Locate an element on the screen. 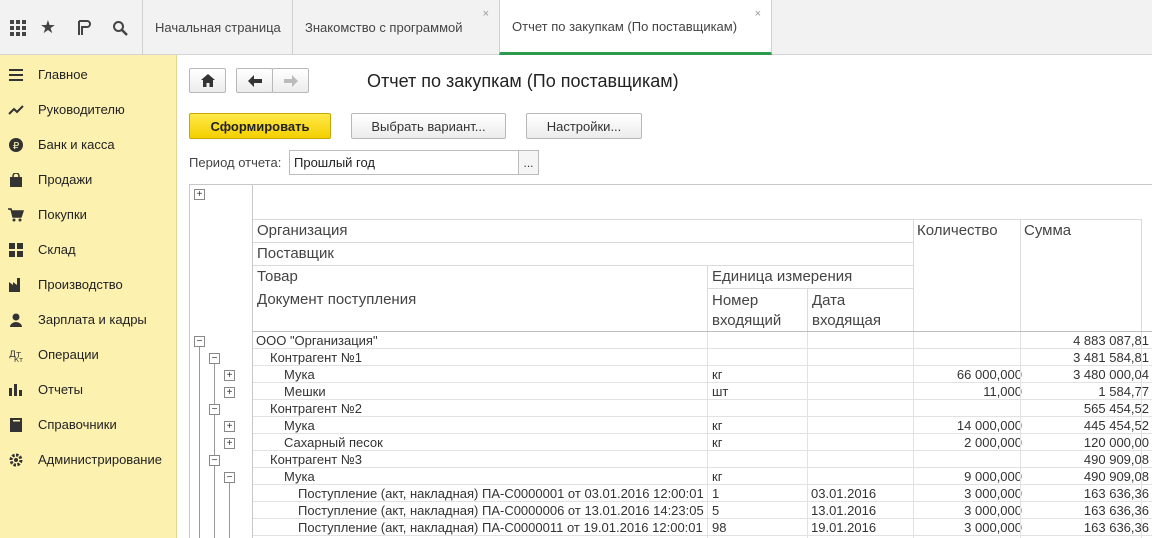 Image resolution: width=1152 pixels, height=538 pixels. tab-home: Начальная страница is located at coordinates (217, 27).